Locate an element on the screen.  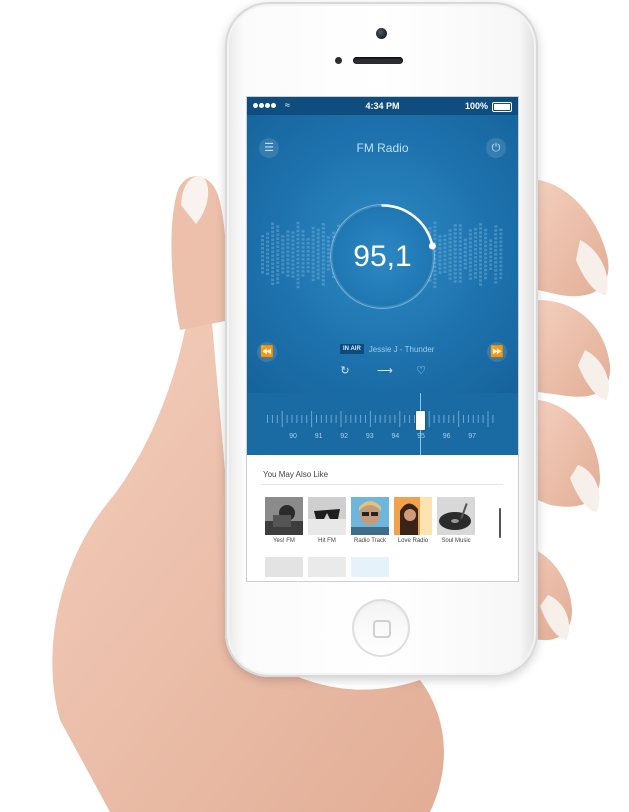
tuner-scale-label: 97 is located at coordinates (472, 436).